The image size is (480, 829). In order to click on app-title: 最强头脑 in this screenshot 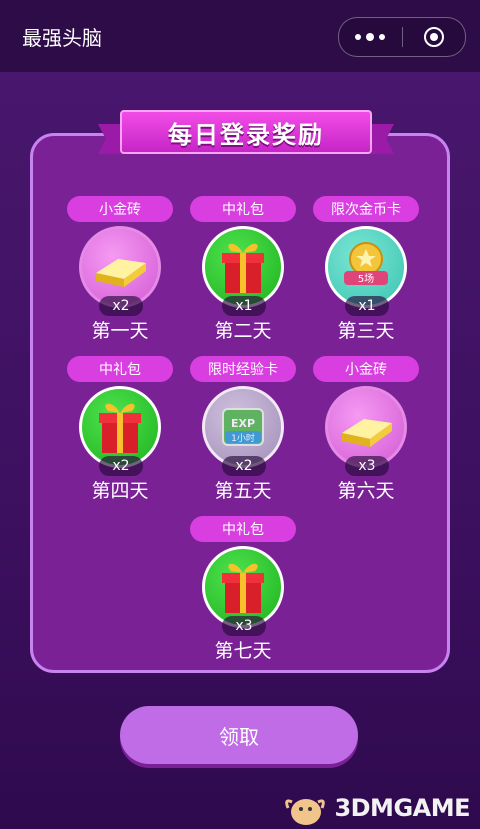, I will do `click(62, 38)`.